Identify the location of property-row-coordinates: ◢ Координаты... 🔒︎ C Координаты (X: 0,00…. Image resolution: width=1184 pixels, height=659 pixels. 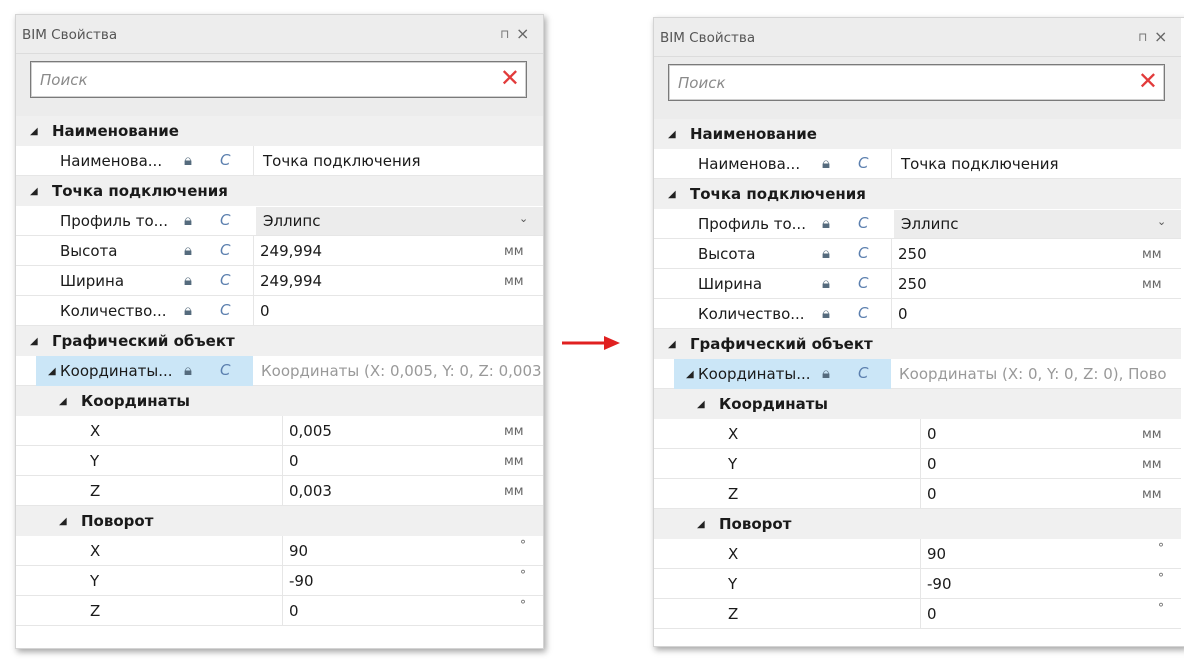
(279, 371).